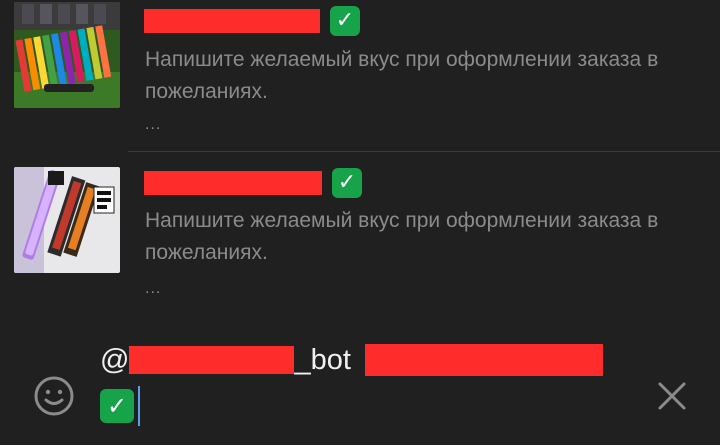 The width and height of the screenshot is (720, 445). I want to click on input-text-line-2: ✓, so click(120, 406).